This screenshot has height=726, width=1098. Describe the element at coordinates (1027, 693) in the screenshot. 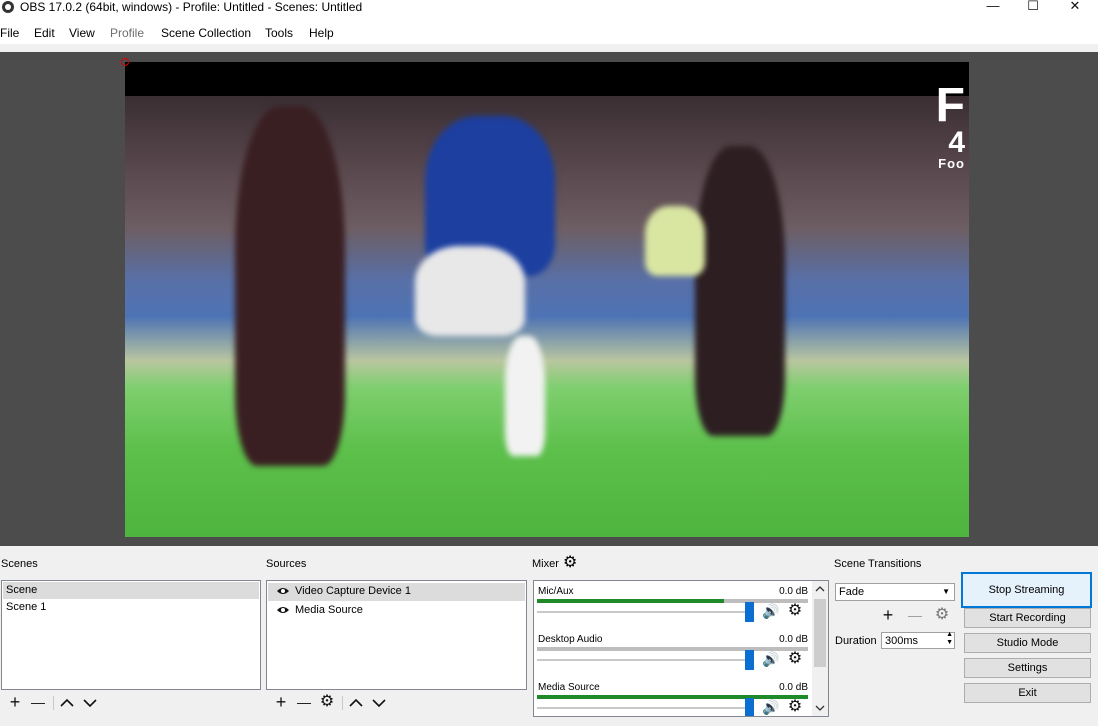

I see `exit-button: Exit` at that location.